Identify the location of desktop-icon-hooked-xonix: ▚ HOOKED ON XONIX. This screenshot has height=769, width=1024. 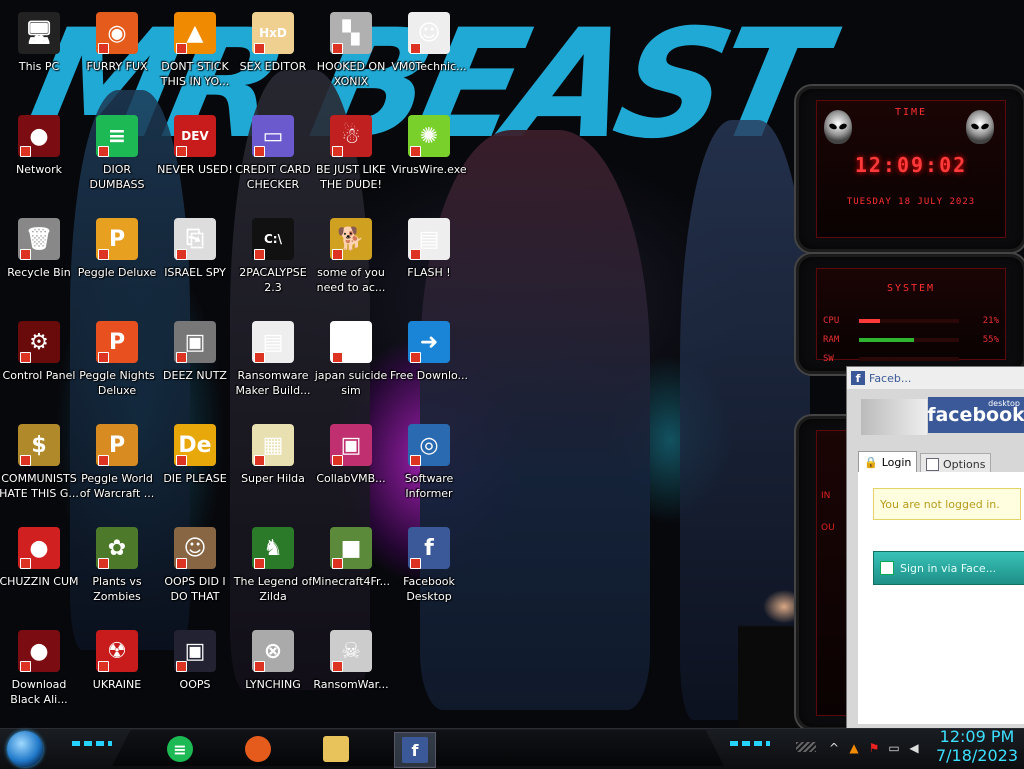
(351, 58).